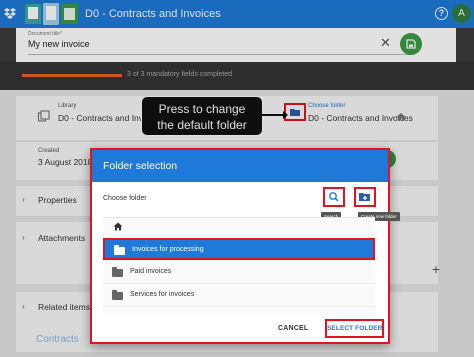  What do you see at coordinates (202, 125) in the screenshot?
I see `callout-line-2: the default folder` at bounding box center [202, 125].